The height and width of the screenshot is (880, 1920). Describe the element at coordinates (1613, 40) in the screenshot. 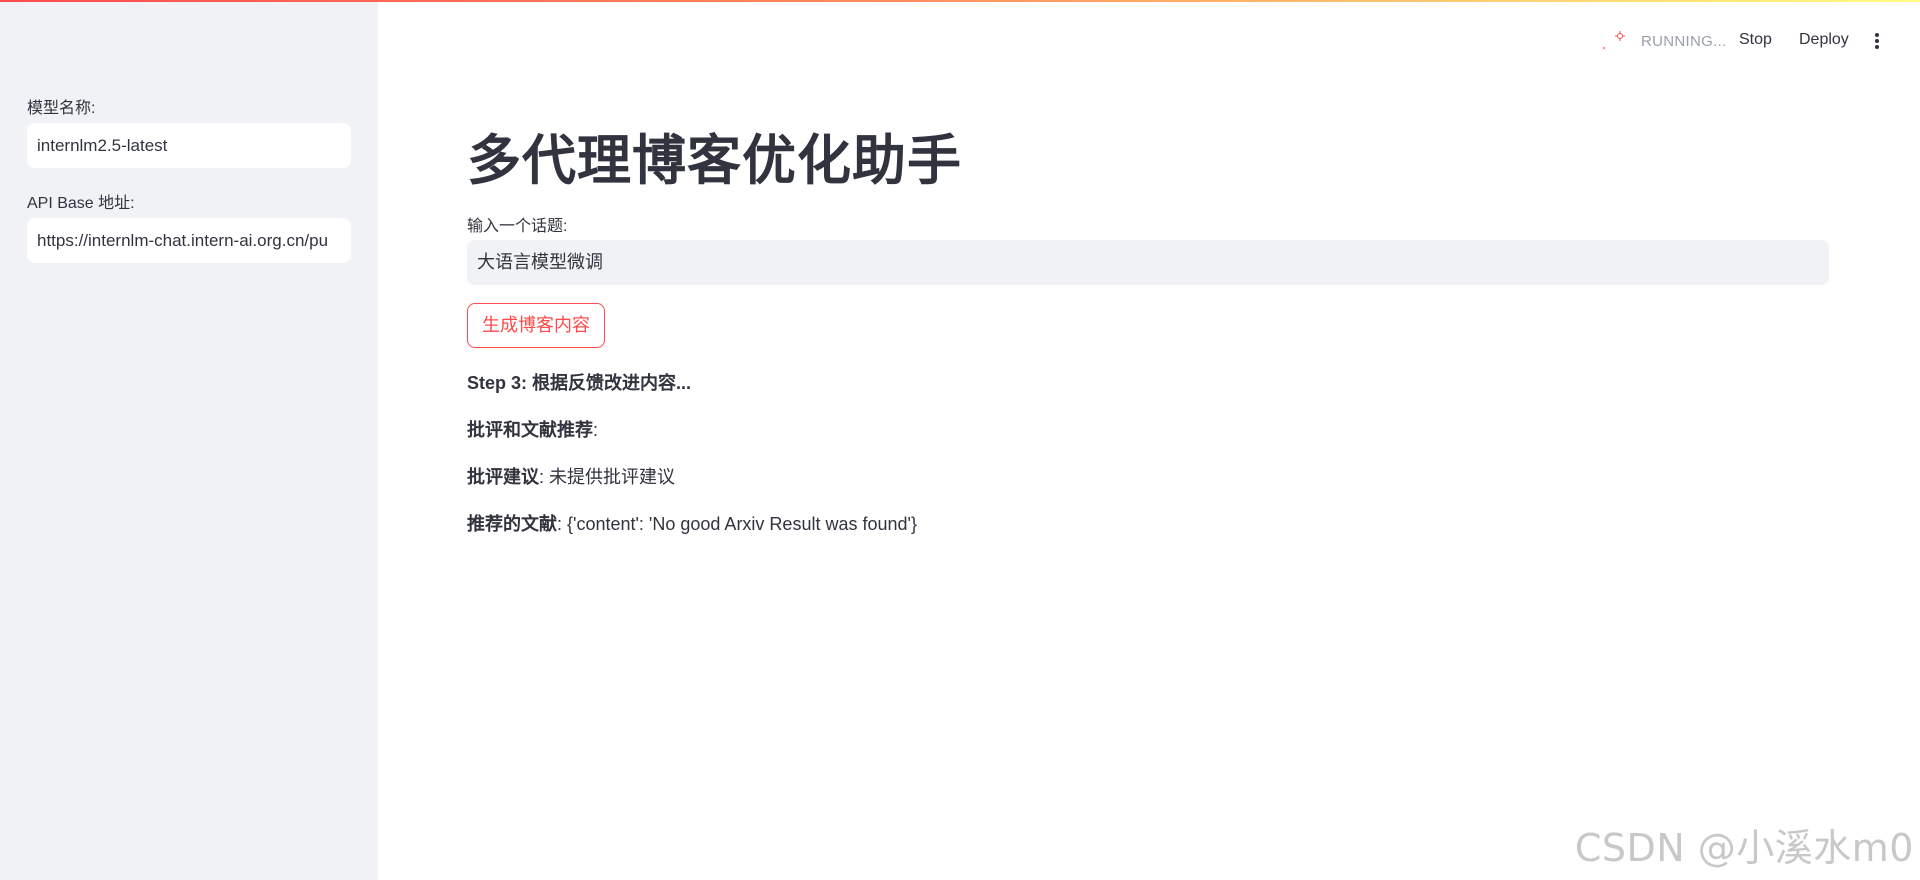

I see `running-spinner-icon` at that location.